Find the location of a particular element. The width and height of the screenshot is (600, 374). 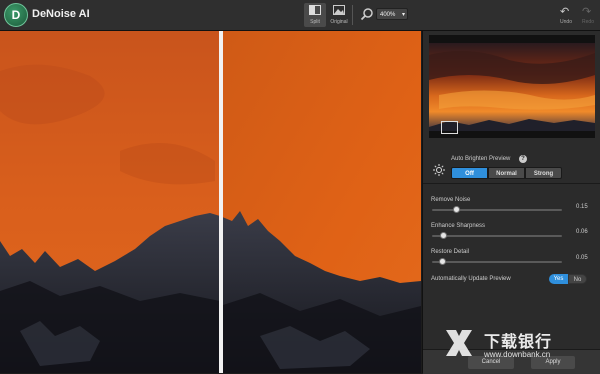

watermark-url: www.downbank.cn is located at coordinates (517, 354).